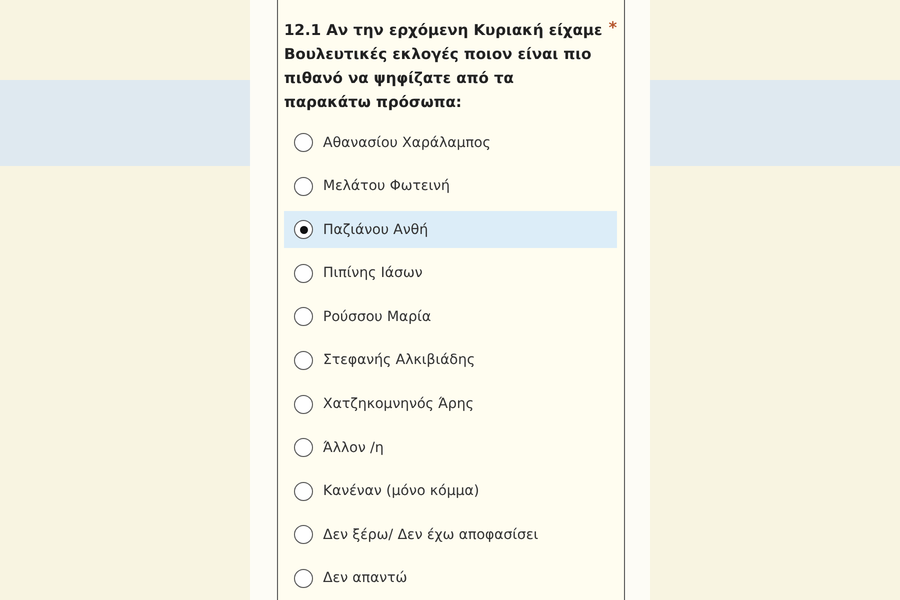 The image size is (900, 600). I want to click on radio-option: Μελάτου Φωτεινή, so click(450, 186).